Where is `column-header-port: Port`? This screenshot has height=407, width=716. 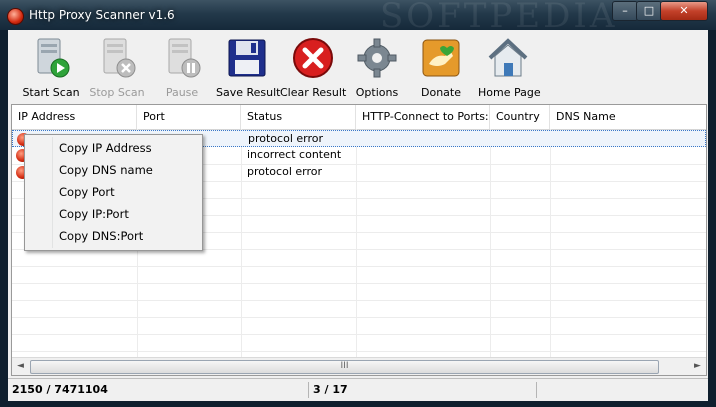
column-header-port: Port is located at coordinates (189, 117).